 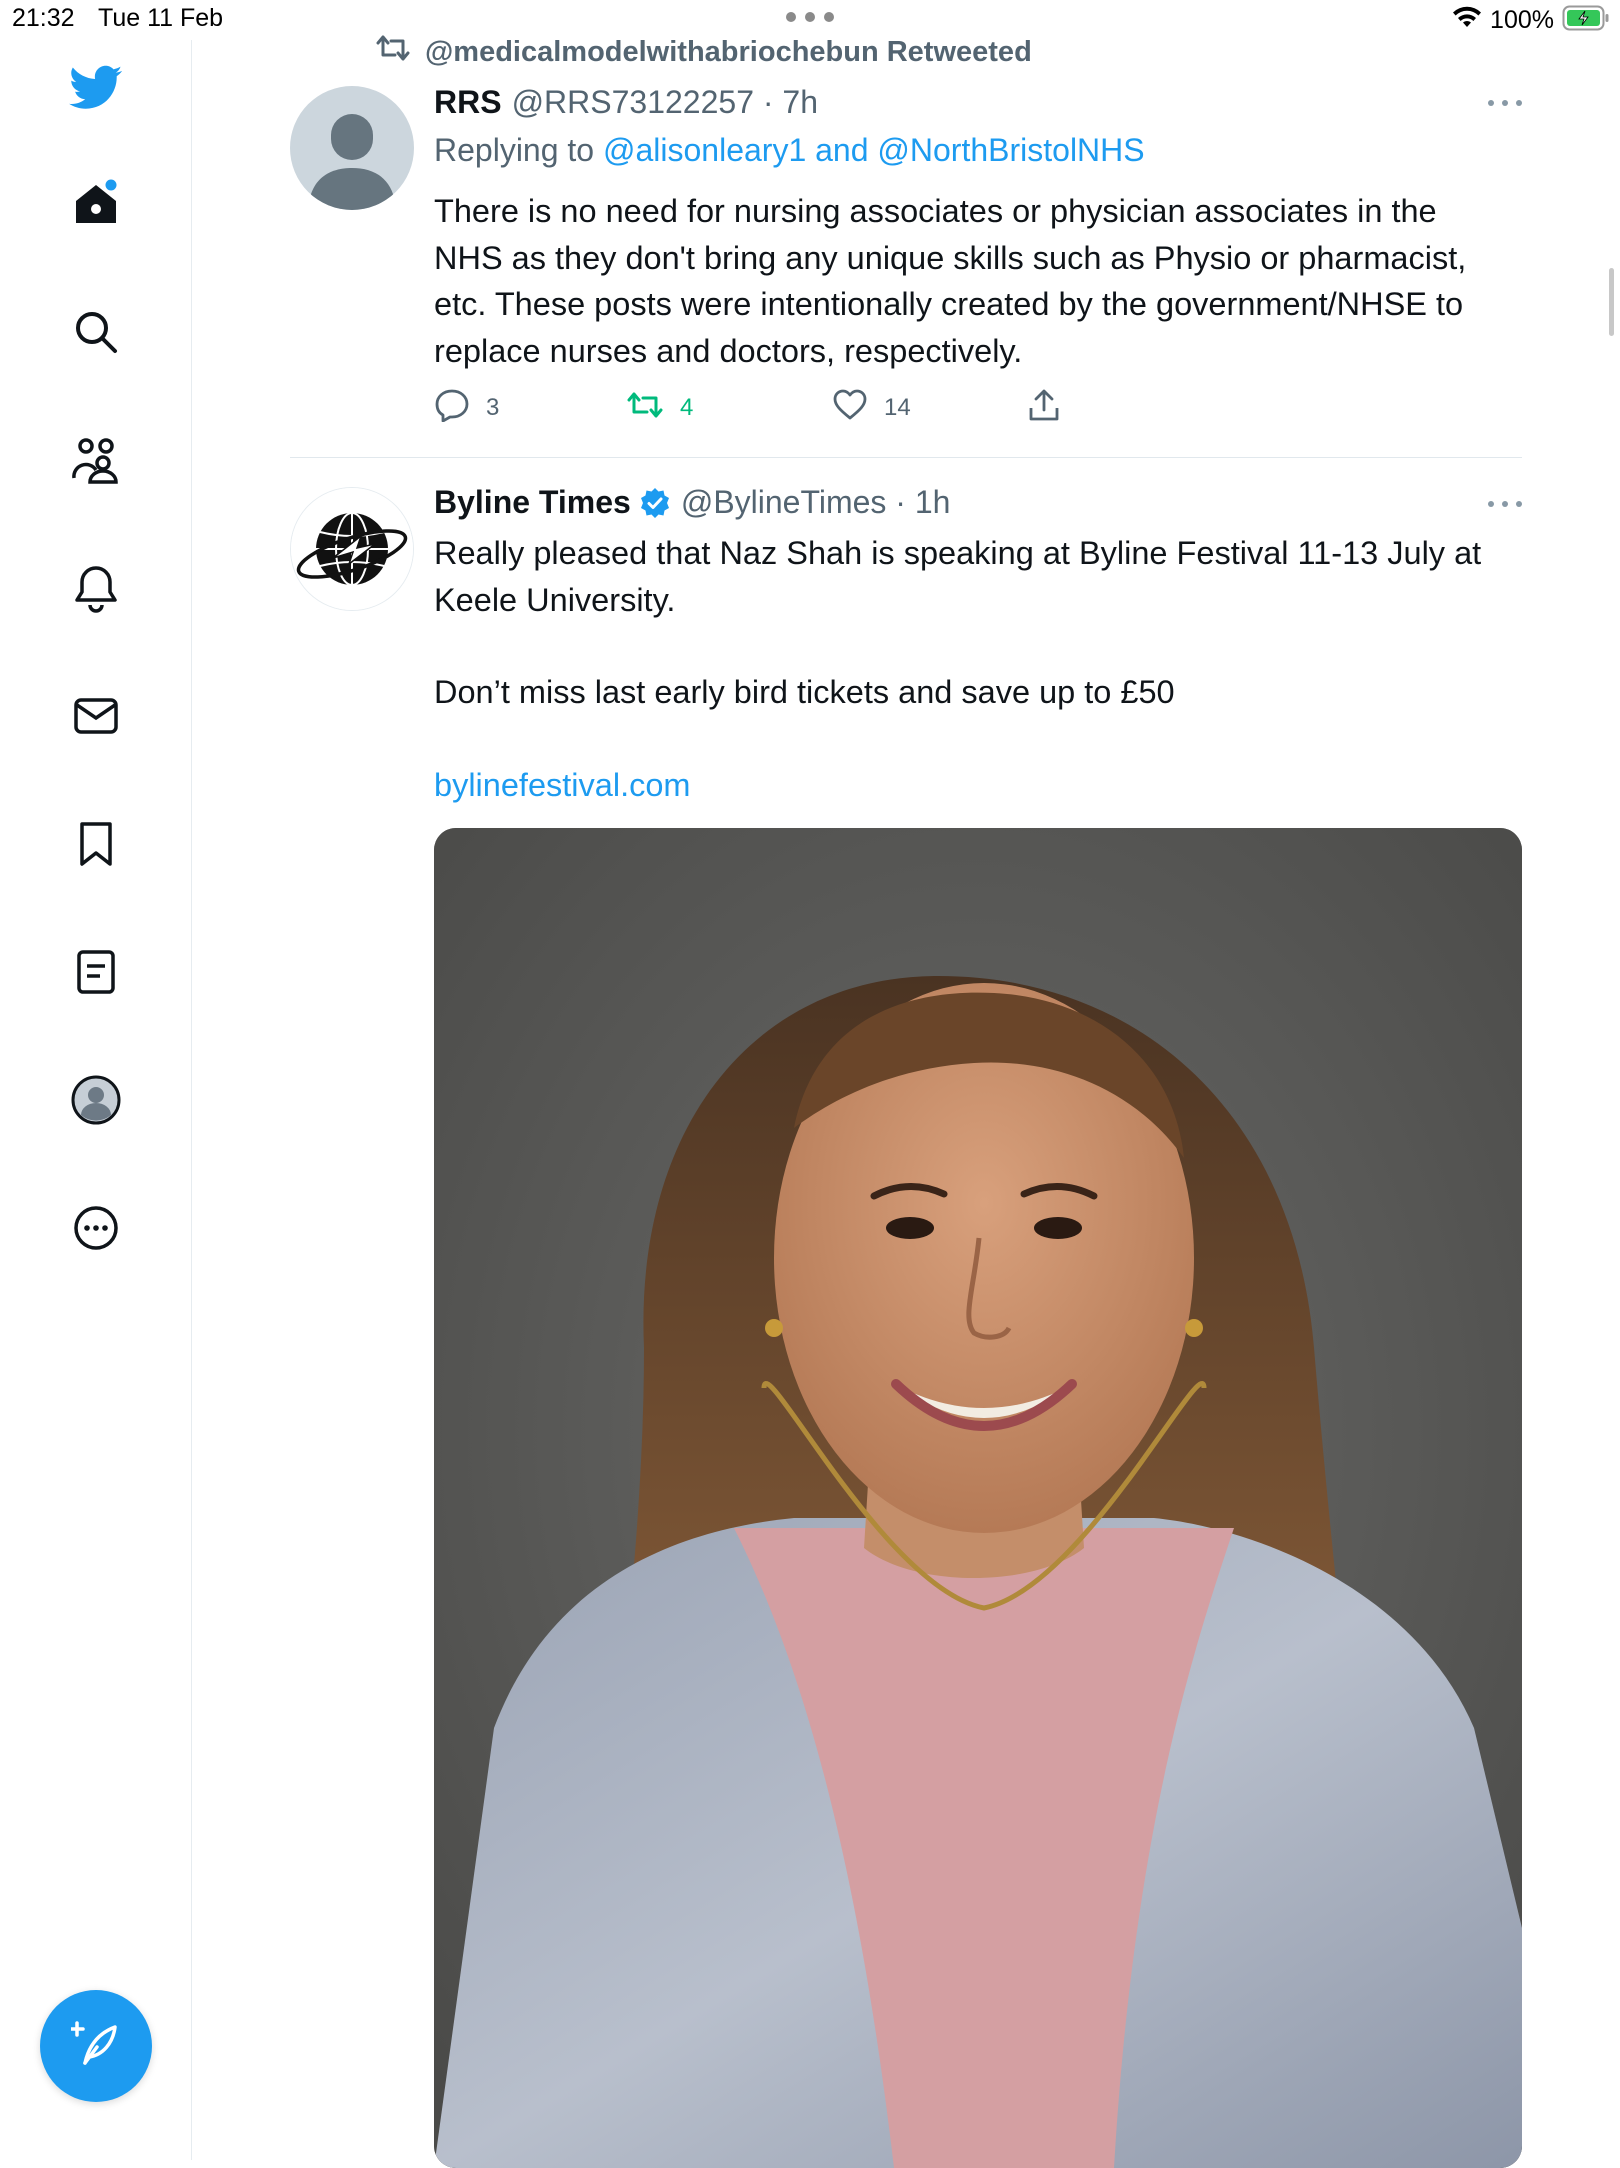 I want to click on byline-times-logo-icon, so click(x=352, y=549).